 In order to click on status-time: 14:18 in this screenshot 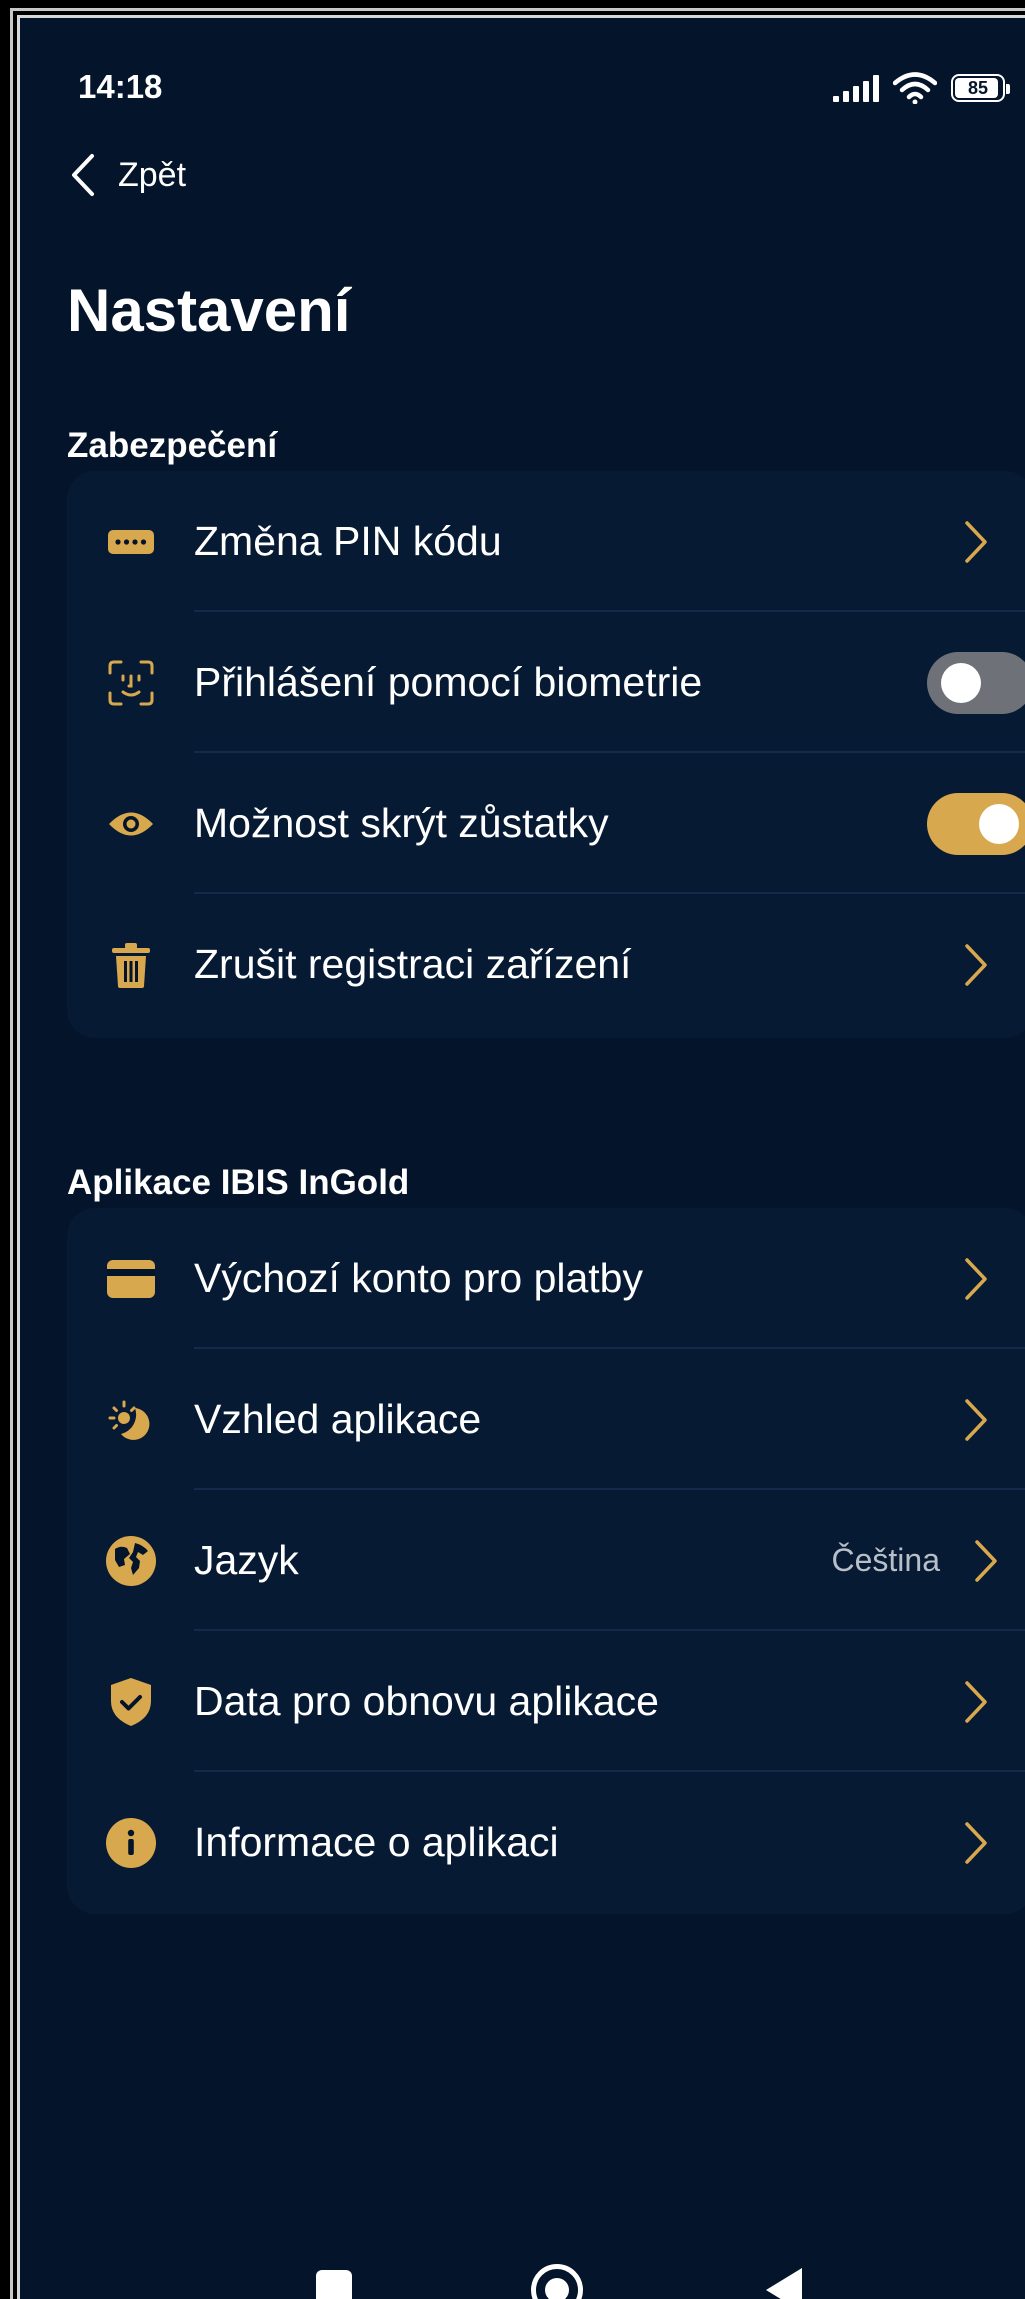, I will do `click(120, 86)`.